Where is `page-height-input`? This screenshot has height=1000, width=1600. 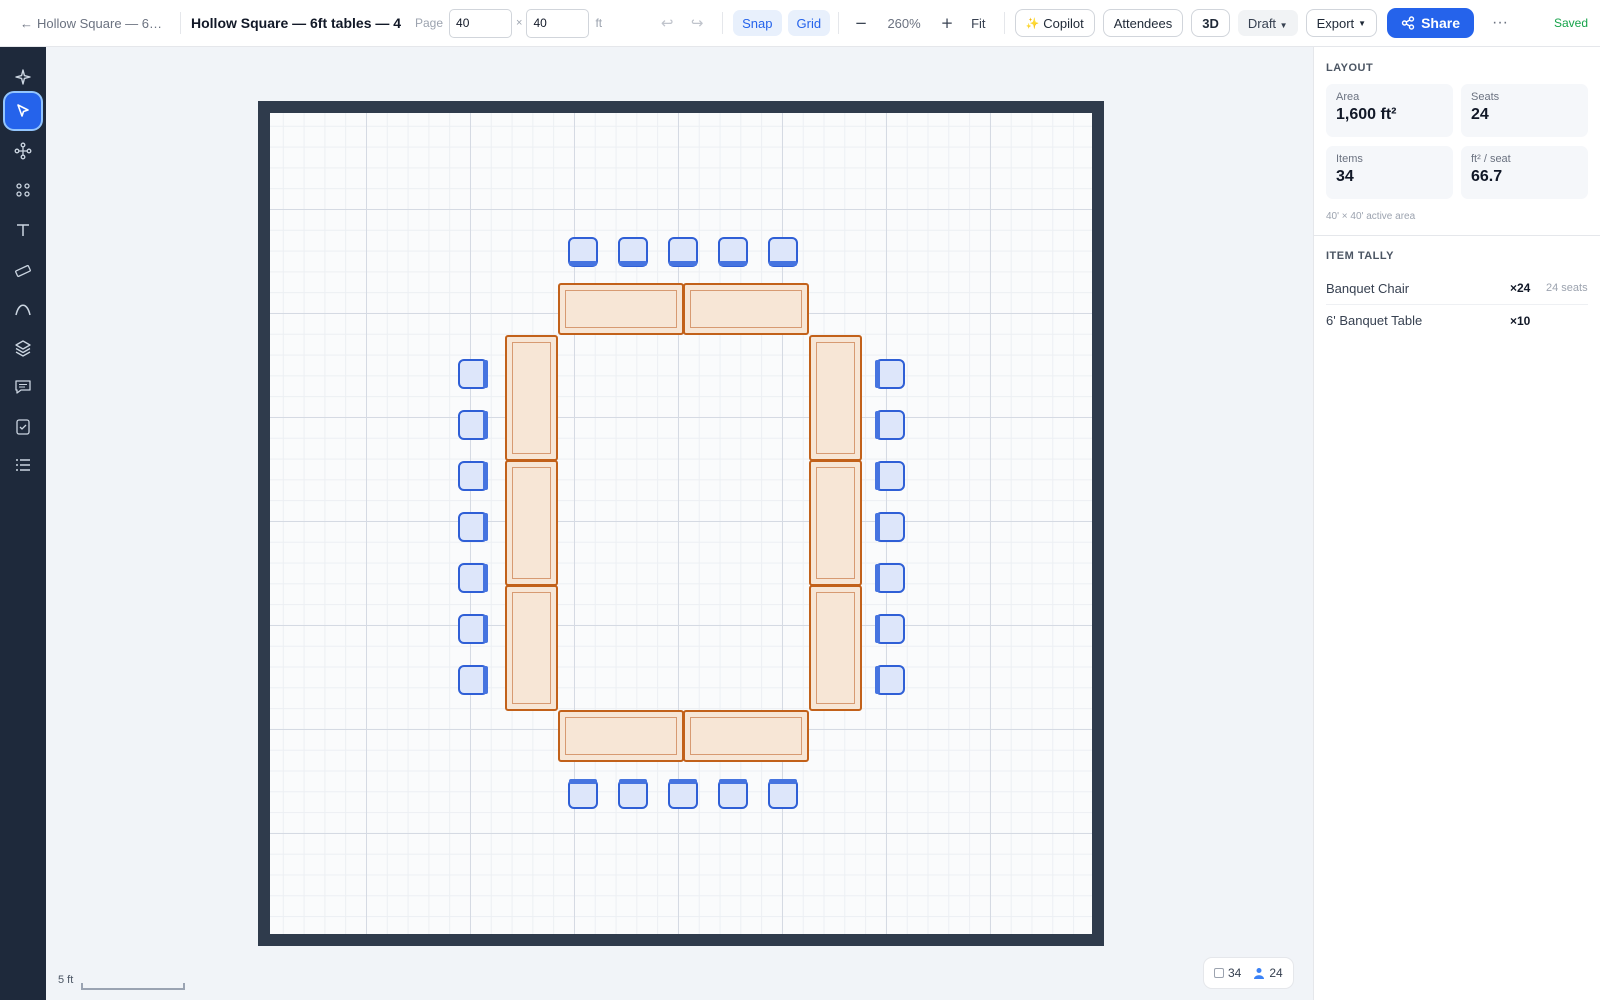
page-height-input is located at coordinates (558, 23).